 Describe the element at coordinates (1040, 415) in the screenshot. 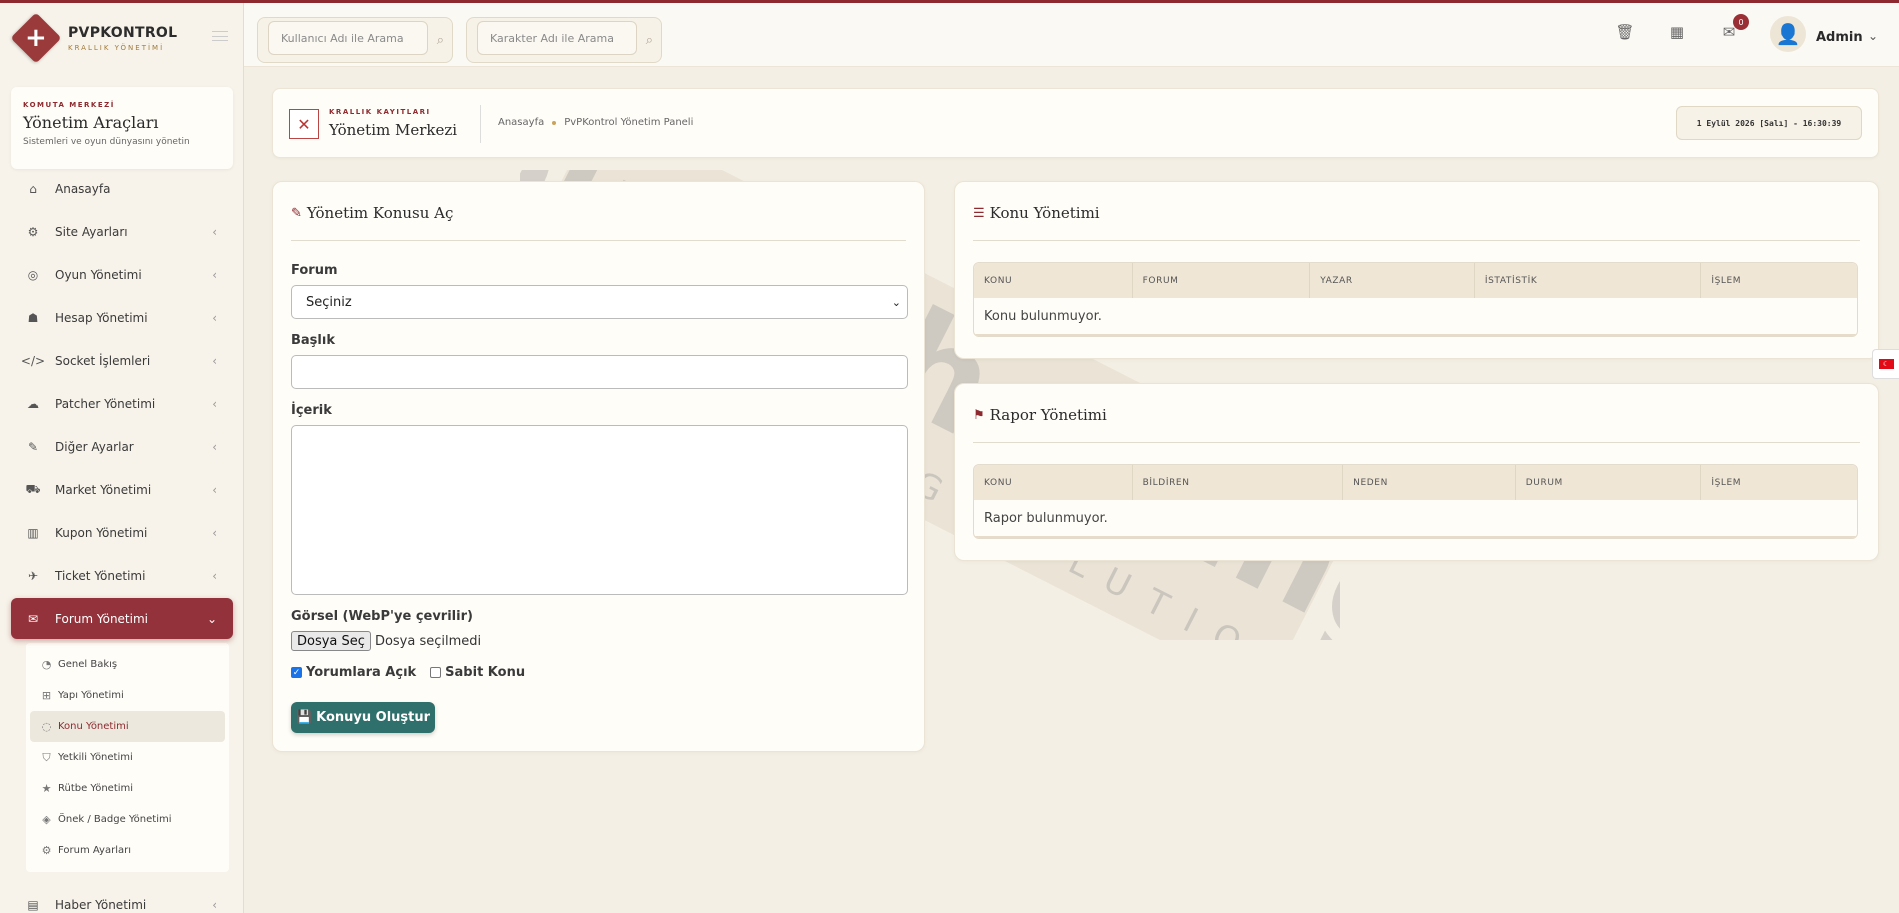

I see `report-management-title: ⚑ Rapor Yönetimi` at that location.